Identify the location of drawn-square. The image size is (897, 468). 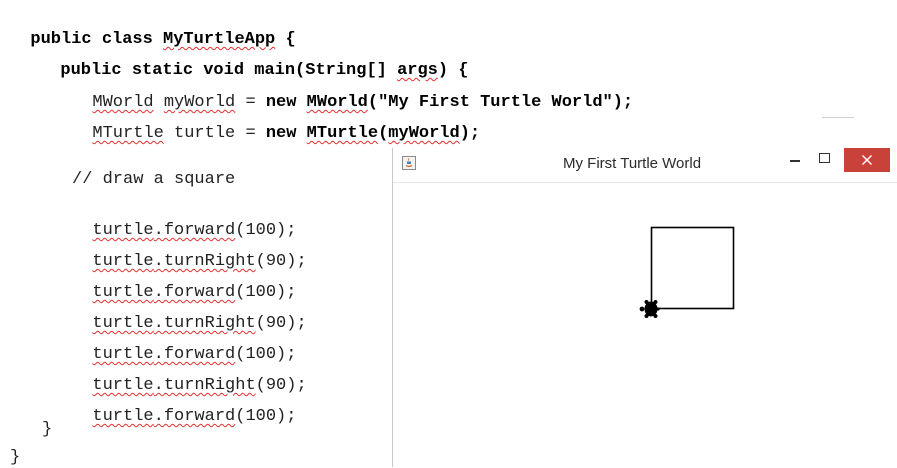
(692, 268).